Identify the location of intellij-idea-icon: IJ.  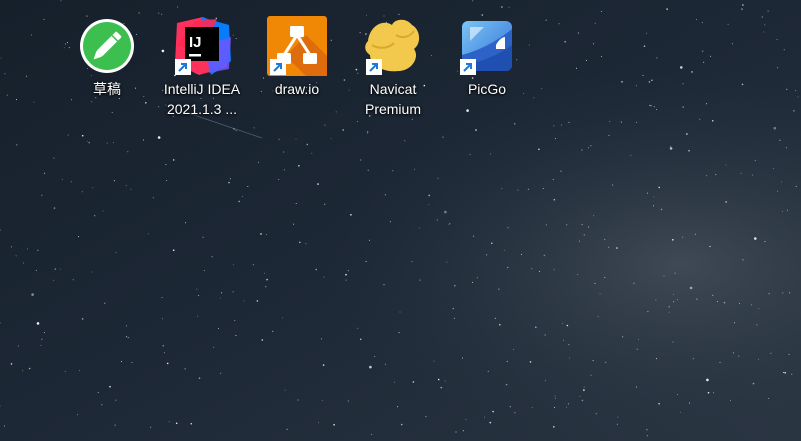
(202, 46).